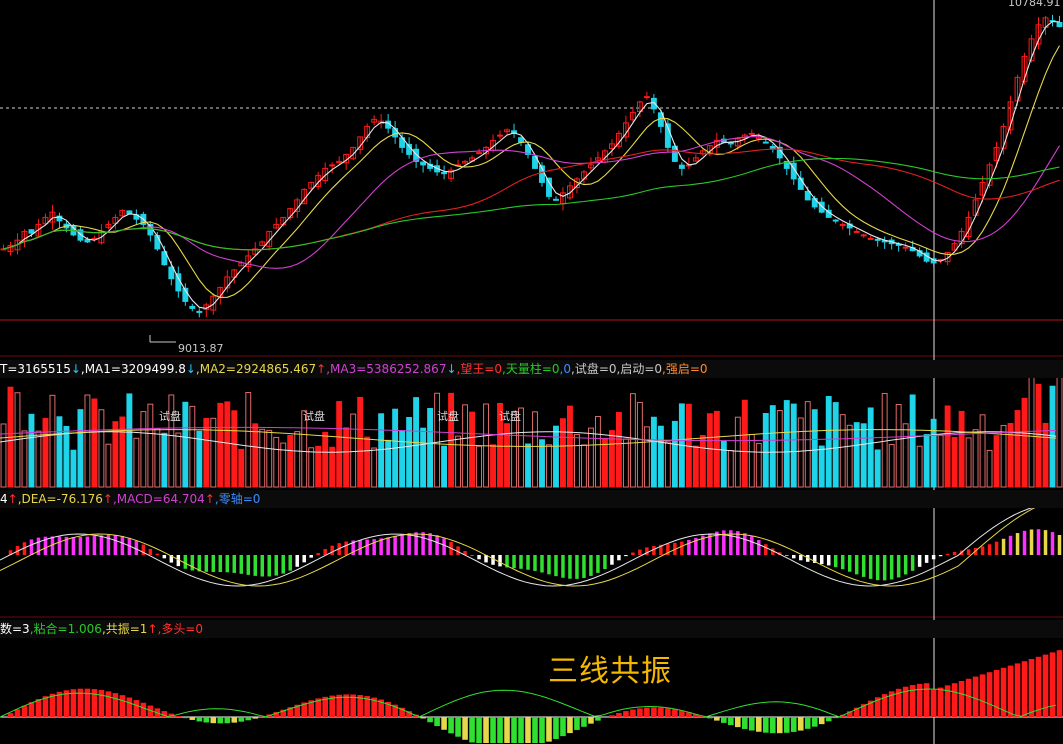 The height and width of the screenshot is (744, 1063). I want to click on ma-line-green, so click(531, 204).